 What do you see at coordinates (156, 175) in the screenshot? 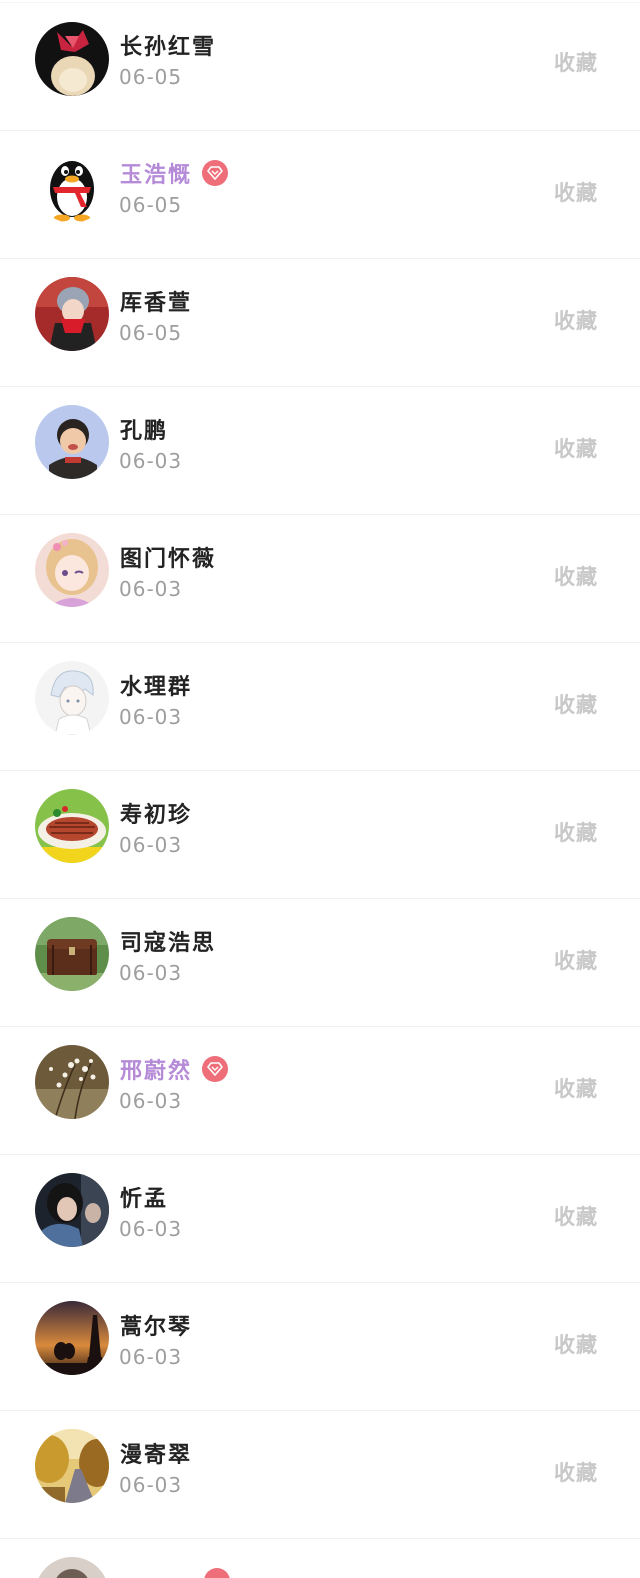
I see `user-name: 玉浩慨` at bounding box center [156, 175].